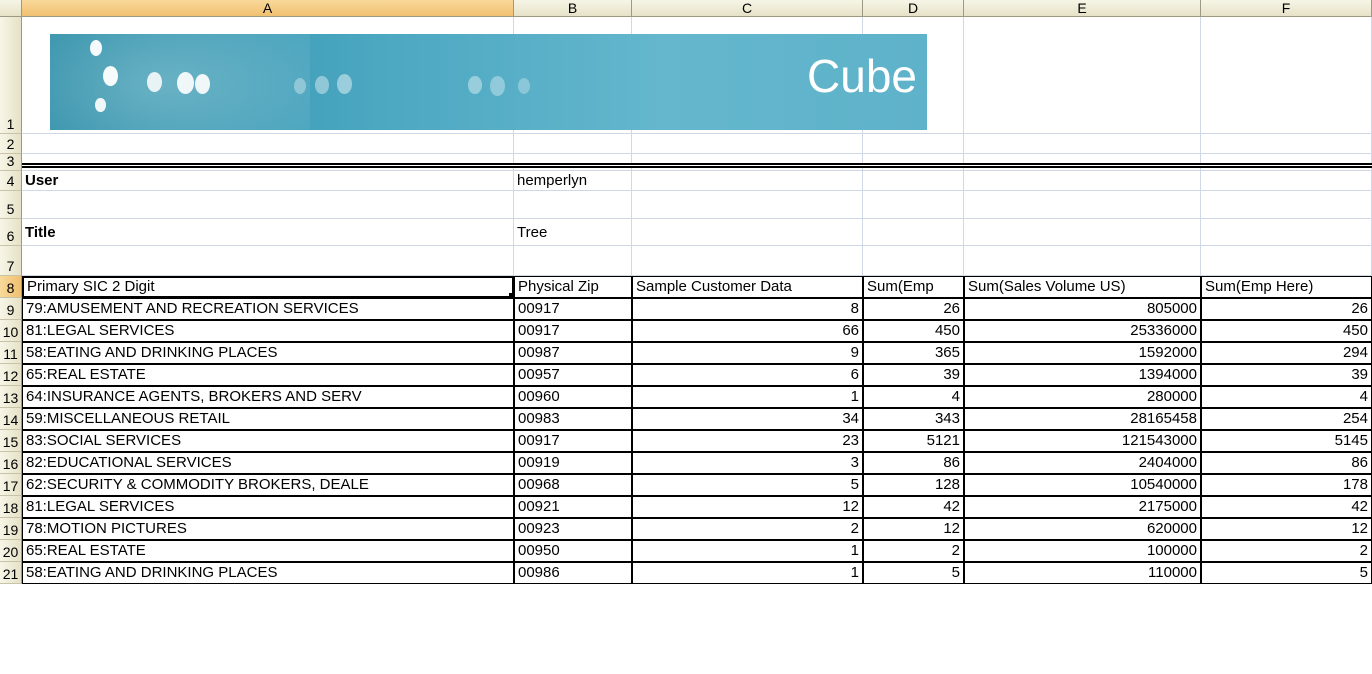 Image resolution: width=1372 pixels, height=674 pixels. I want to click on row-header-12: 12, so click(11, 375).